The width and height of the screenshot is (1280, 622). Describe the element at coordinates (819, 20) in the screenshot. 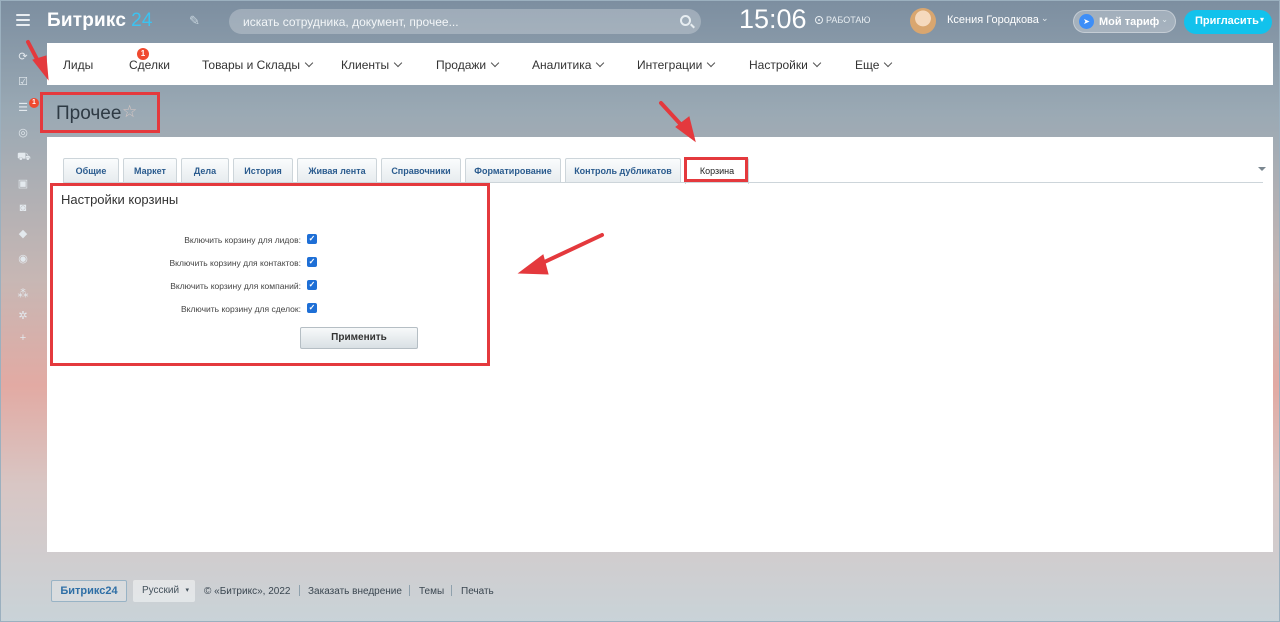

I see `status-dot-icon` at that location.